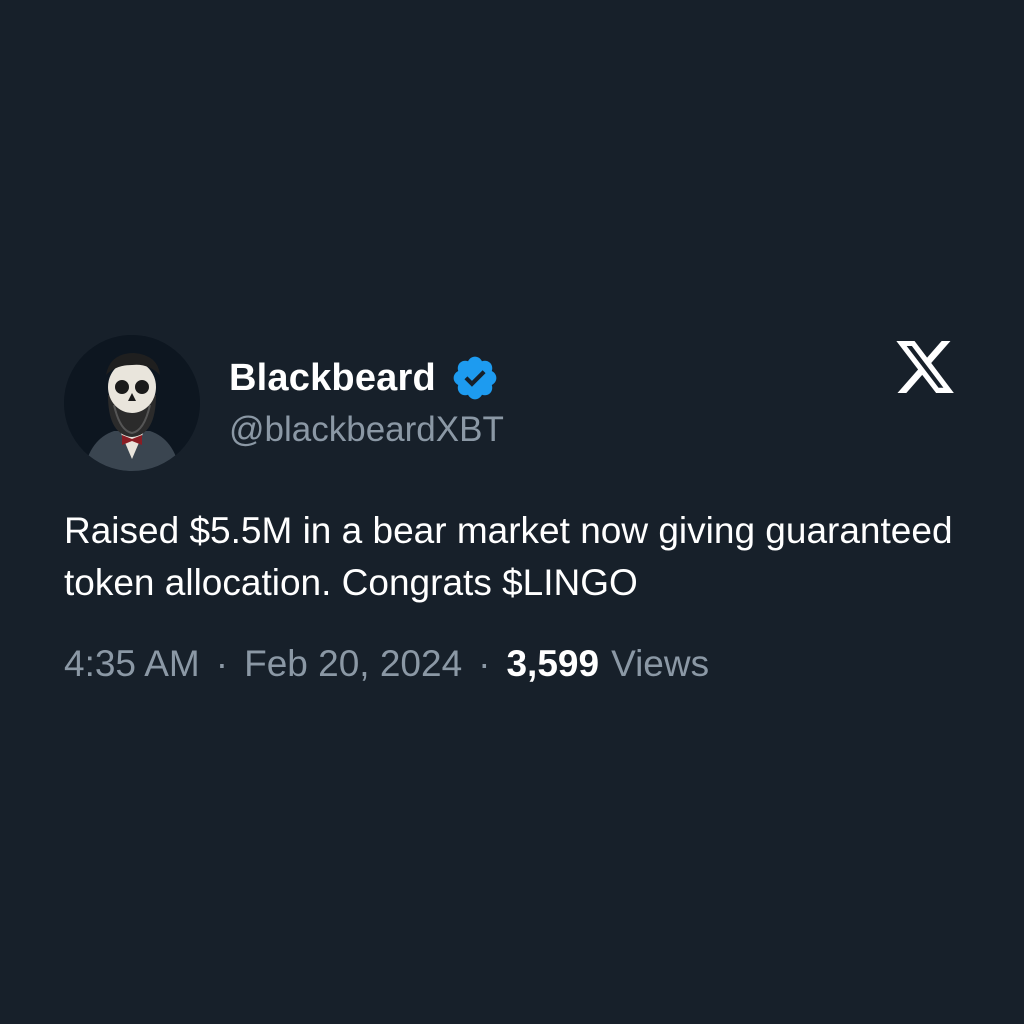  What do you see at coordinates (366, 430) in the screenshot?
I see `handle: @blackbeardXBT` at bounding box center [366, 430].